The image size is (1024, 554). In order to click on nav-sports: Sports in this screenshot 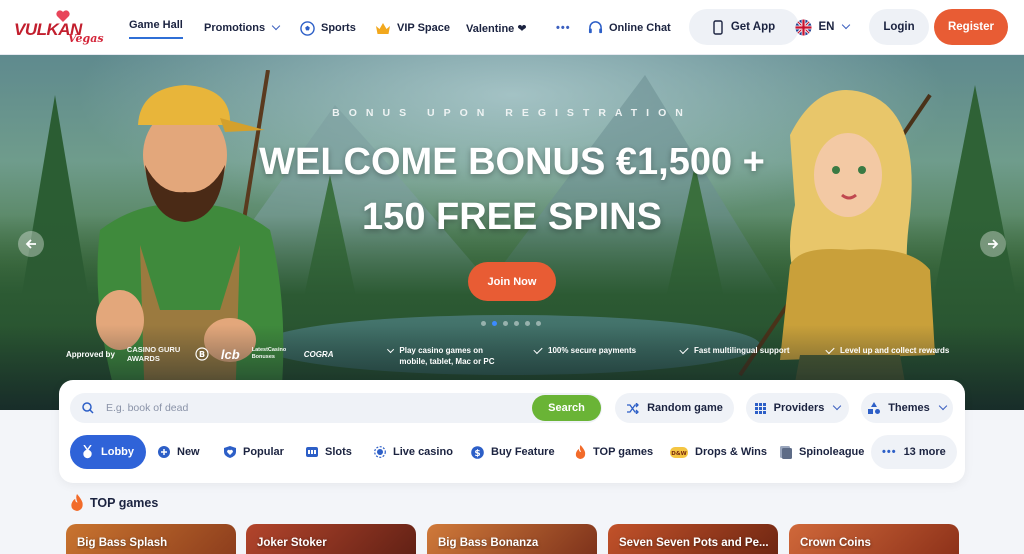, I will do `click(328, 28)`.